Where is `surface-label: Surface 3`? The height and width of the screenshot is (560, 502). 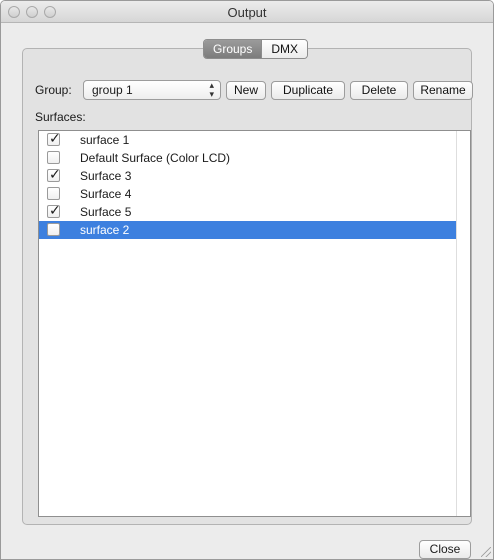 surface-label: Surface 3 is located at coordinates (106, 176).